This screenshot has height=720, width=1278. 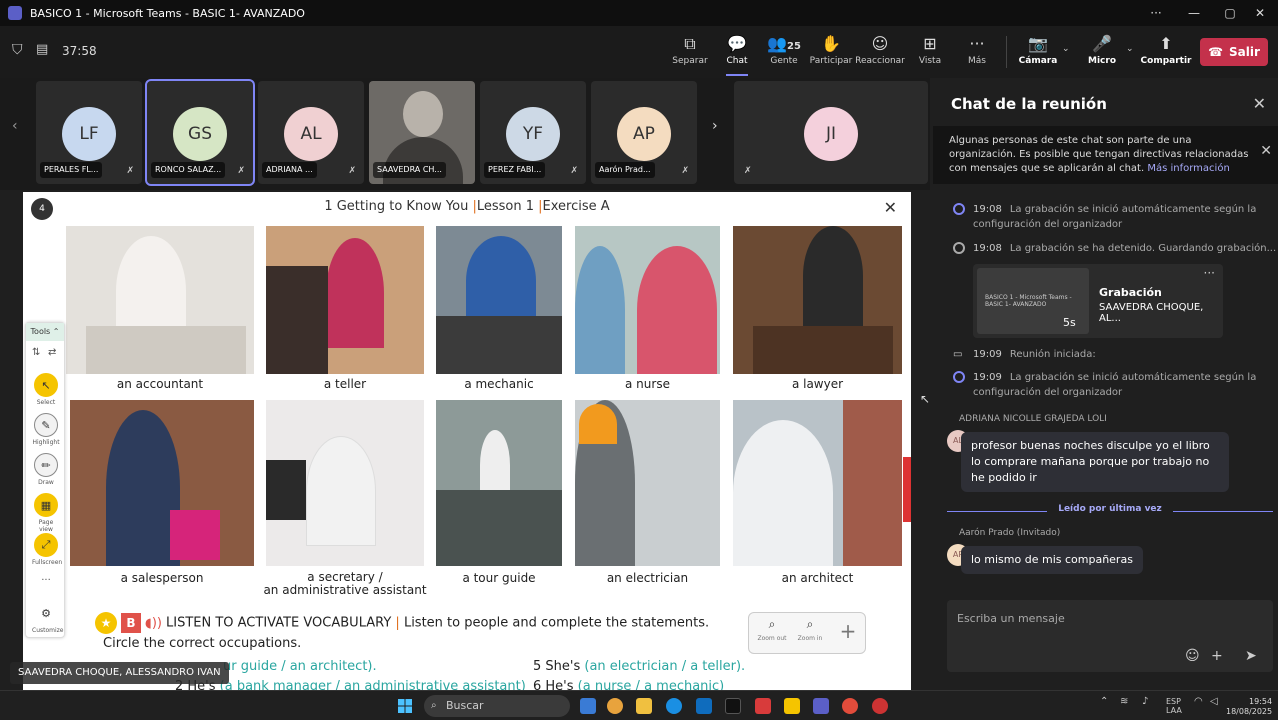 What do you see at coordinates (1011, 618) in the screenshot?
I see `message-input: Escriba un mensaje` at bounding box center [1011, 618].